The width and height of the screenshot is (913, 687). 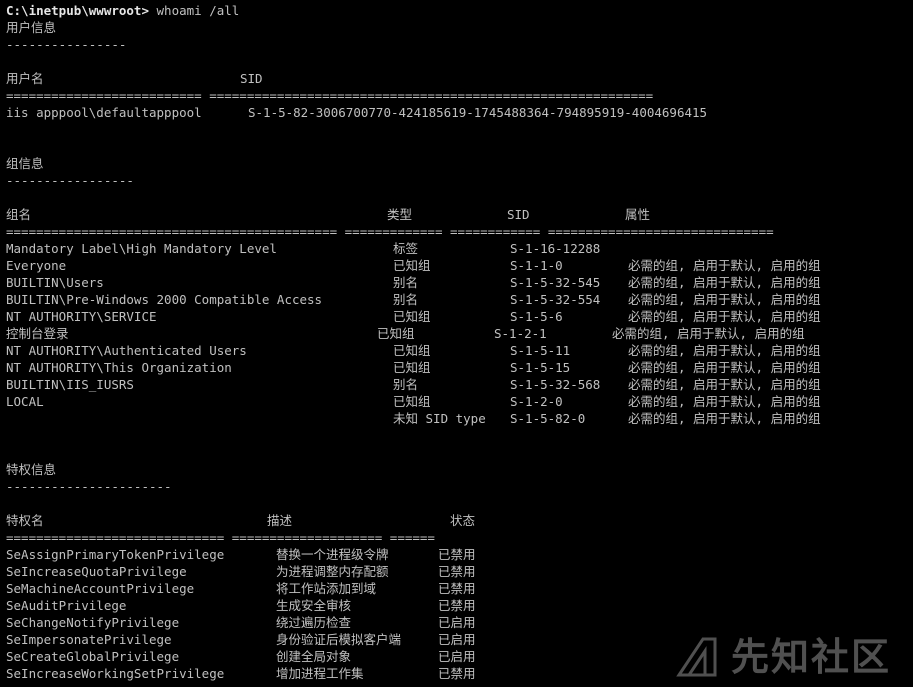 I want to click on priv-desc: 将工作站添加到域, so click(x=326, y=588).